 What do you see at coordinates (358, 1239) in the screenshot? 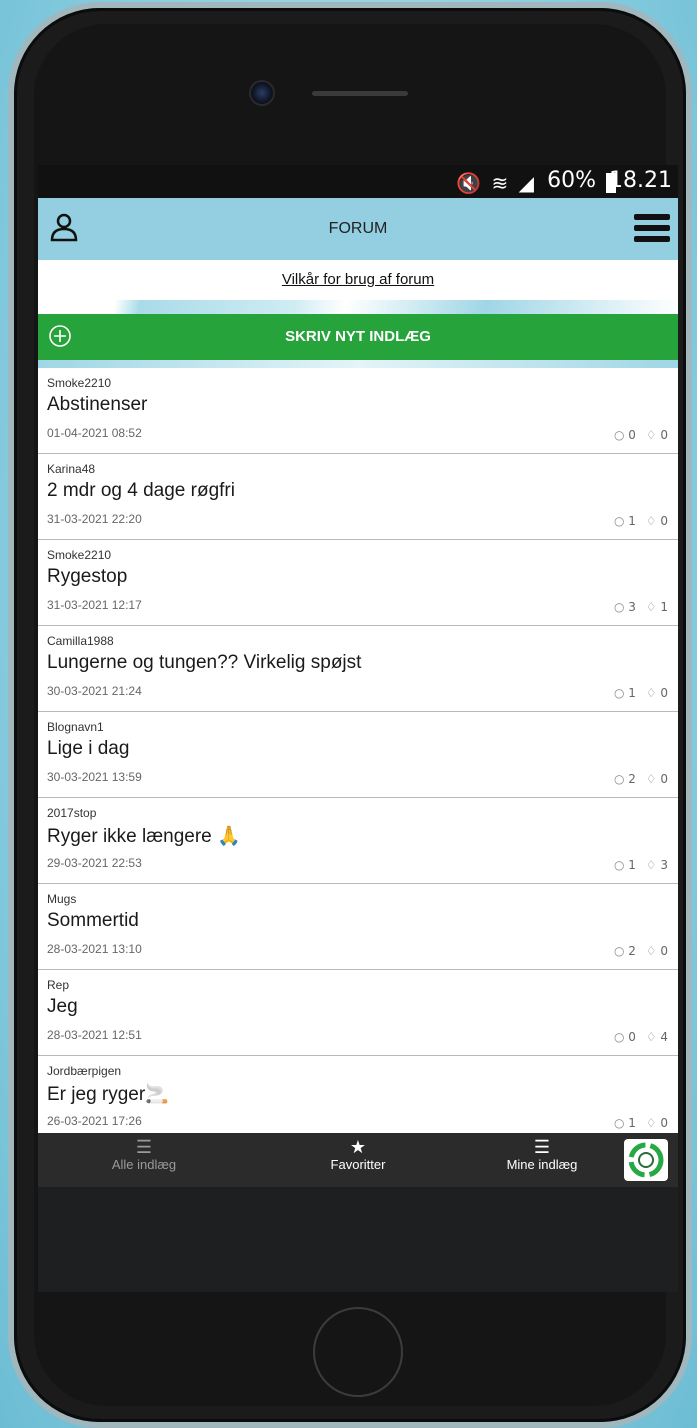
I see `blank-area` at bounding box center [358, 1239].